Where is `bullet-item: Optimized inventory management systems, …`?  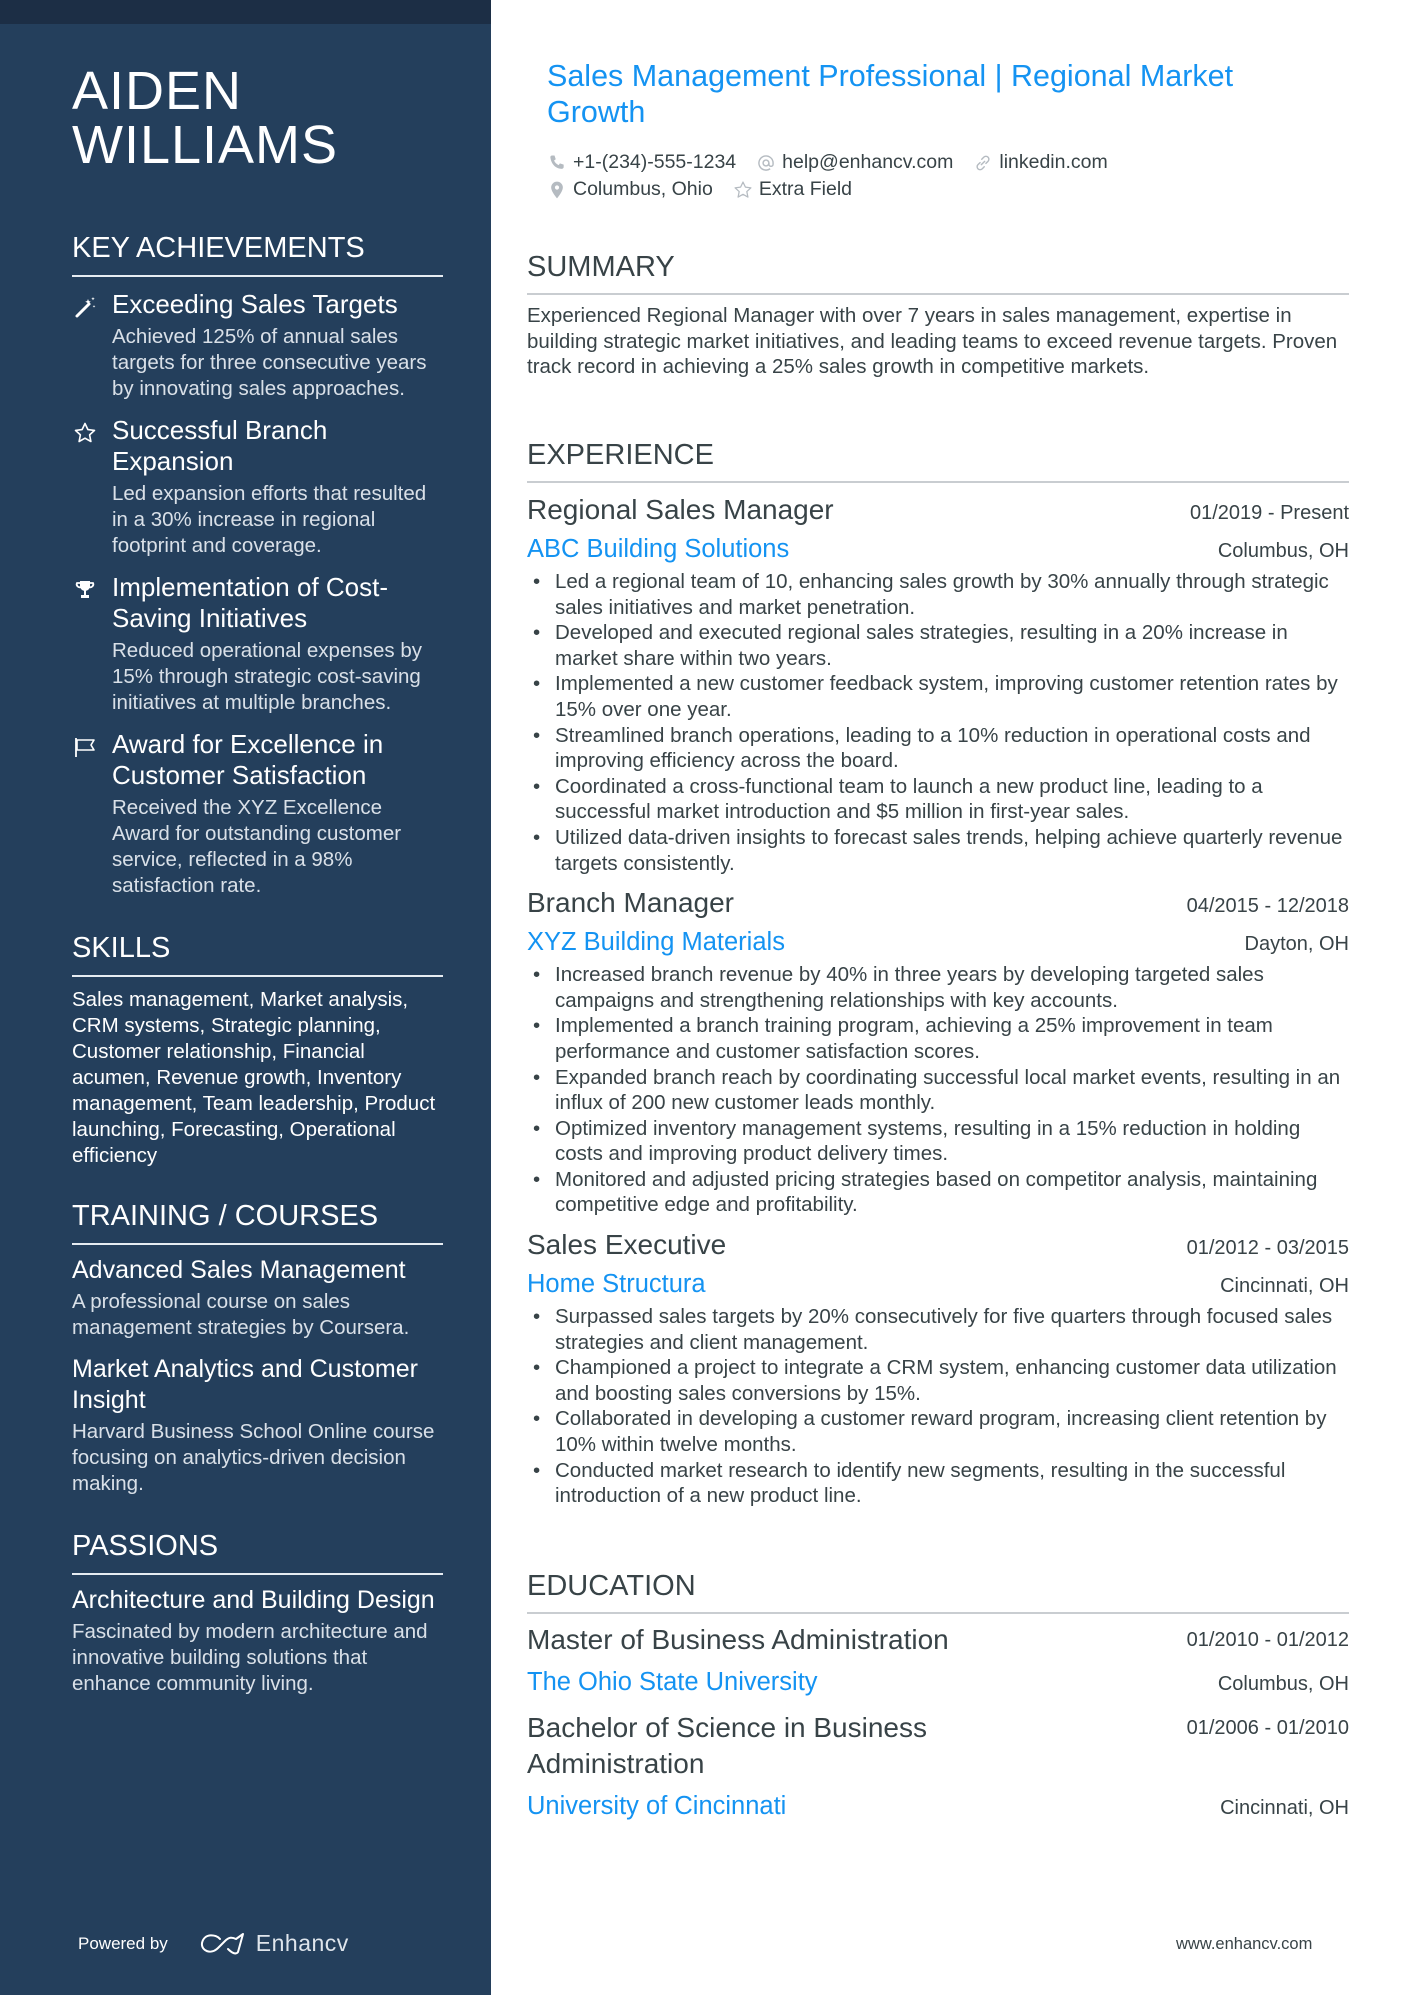
bullet-item: Optimized inventory management systems, … is located at coordinates (938, 1141).